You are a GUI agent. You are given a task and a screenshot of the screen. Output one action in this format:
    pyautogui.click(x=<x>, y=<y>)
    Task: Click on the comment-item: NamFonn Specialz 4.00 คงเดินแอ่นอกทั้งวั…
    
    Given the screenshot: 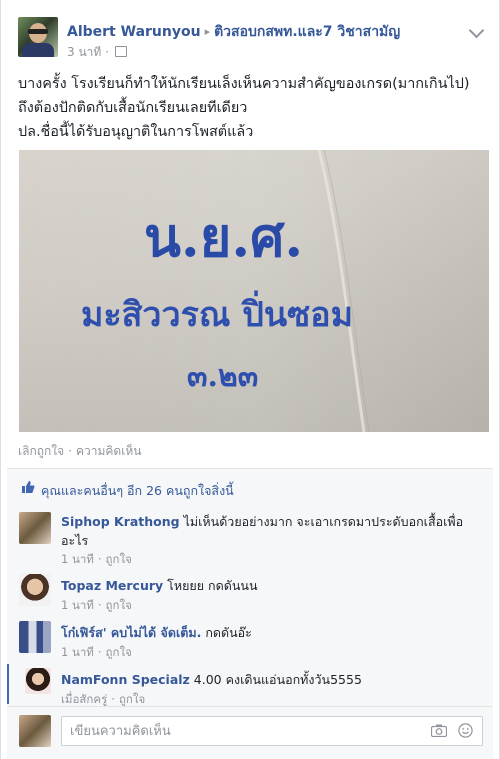 What is the action you would take?
    pyautogui.click(x=250, y=685)
    